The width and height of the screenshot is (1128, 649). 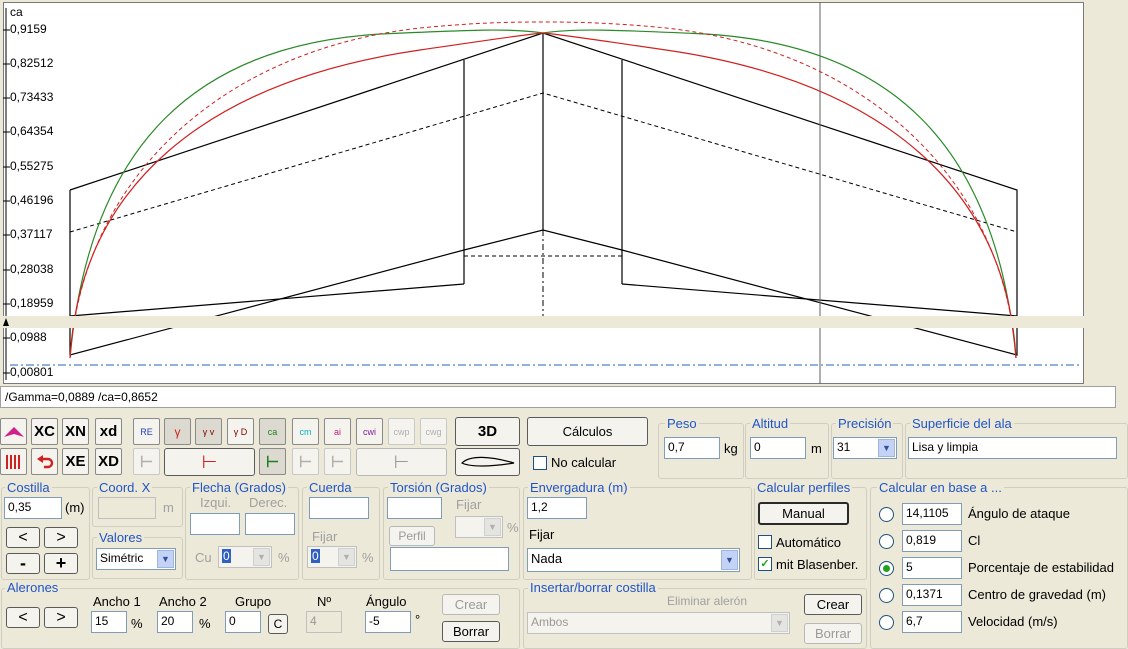 What do you see at coordinates (804, 487) in the screenshot?
I see `calc-perfiles-title: Calcular perfiles` at bounding box center [804, 487].